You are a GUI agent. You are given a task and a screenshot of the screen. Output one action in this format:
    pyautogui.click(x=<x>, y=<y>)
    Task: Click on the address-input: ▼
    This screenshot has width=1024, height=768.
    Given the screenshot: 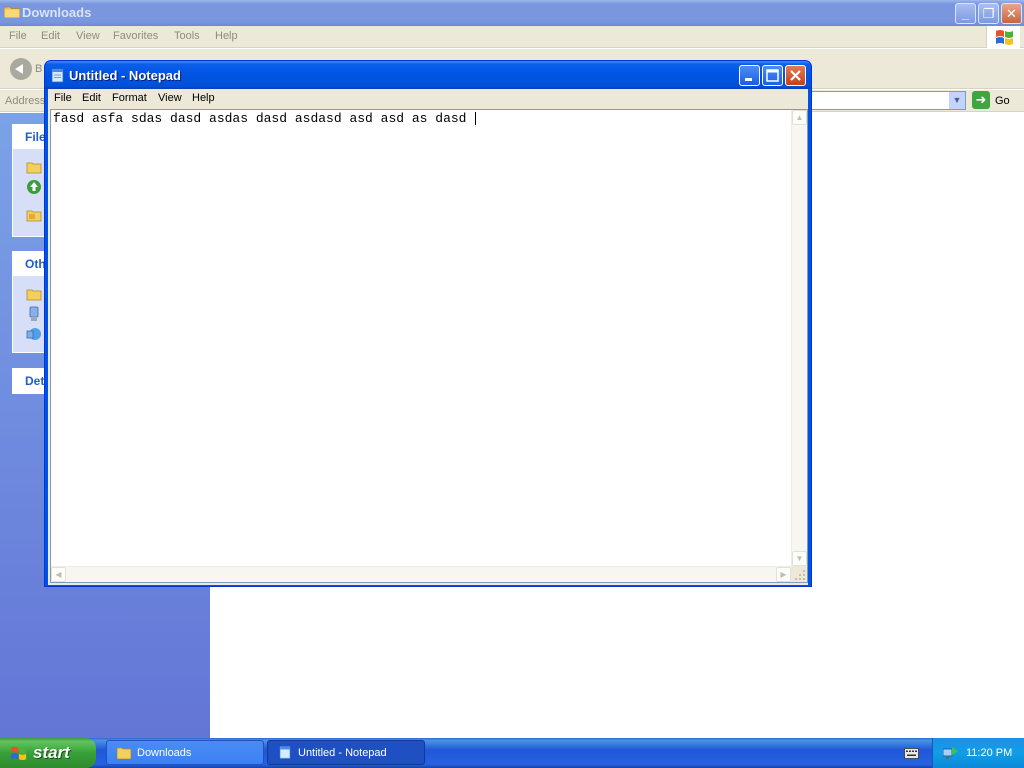 What is the action you would take?
    pyautogui.click(x=883, y=100)
    